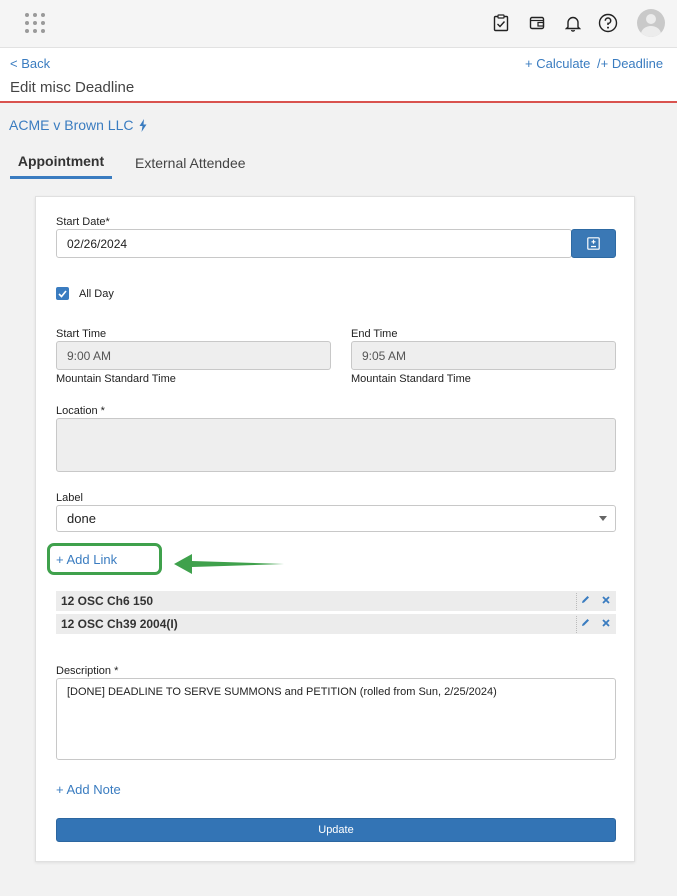 This screenshot has width=677, height=896. Describe the element at coordinates (501, 23) in the screenshot. I see `clipboard-check-icon` at that location.